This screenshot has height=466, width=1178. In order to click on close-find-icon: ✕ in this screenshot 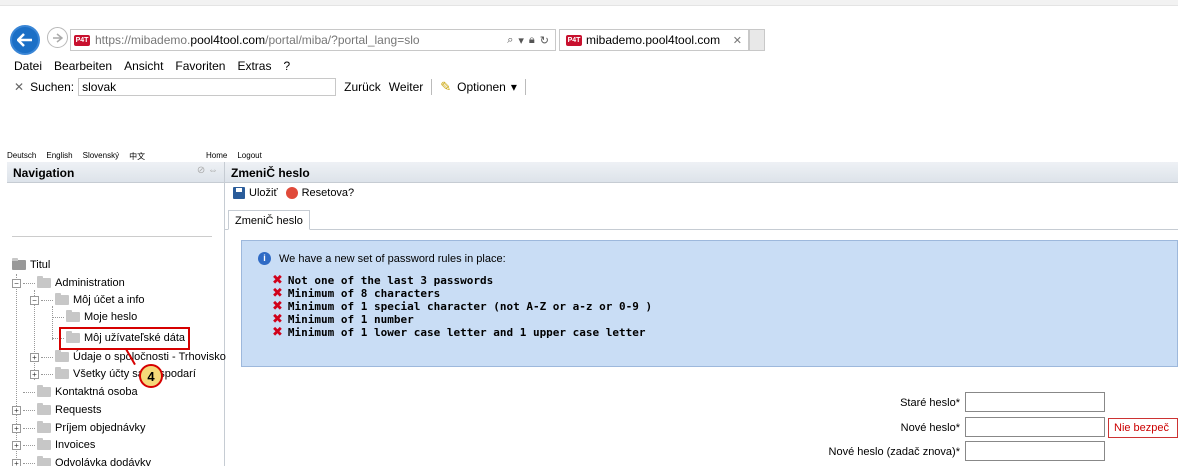, I will do `click(19, 87)`.